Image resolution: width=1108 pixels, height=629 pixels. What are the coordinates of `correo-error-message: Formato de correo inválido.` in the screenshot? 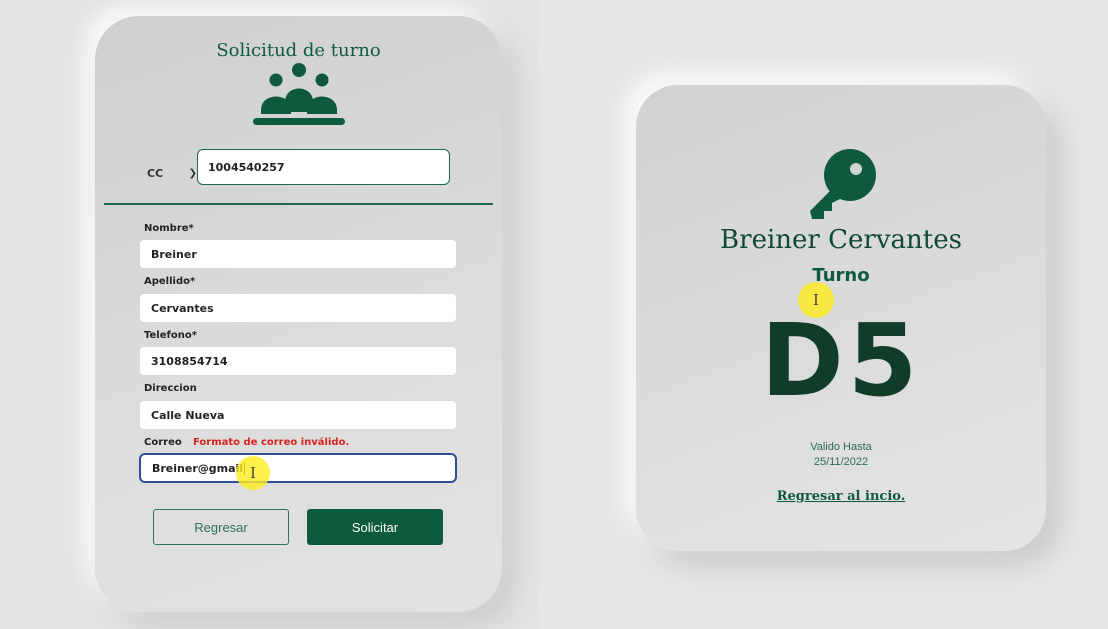 It's located at (271, 442).